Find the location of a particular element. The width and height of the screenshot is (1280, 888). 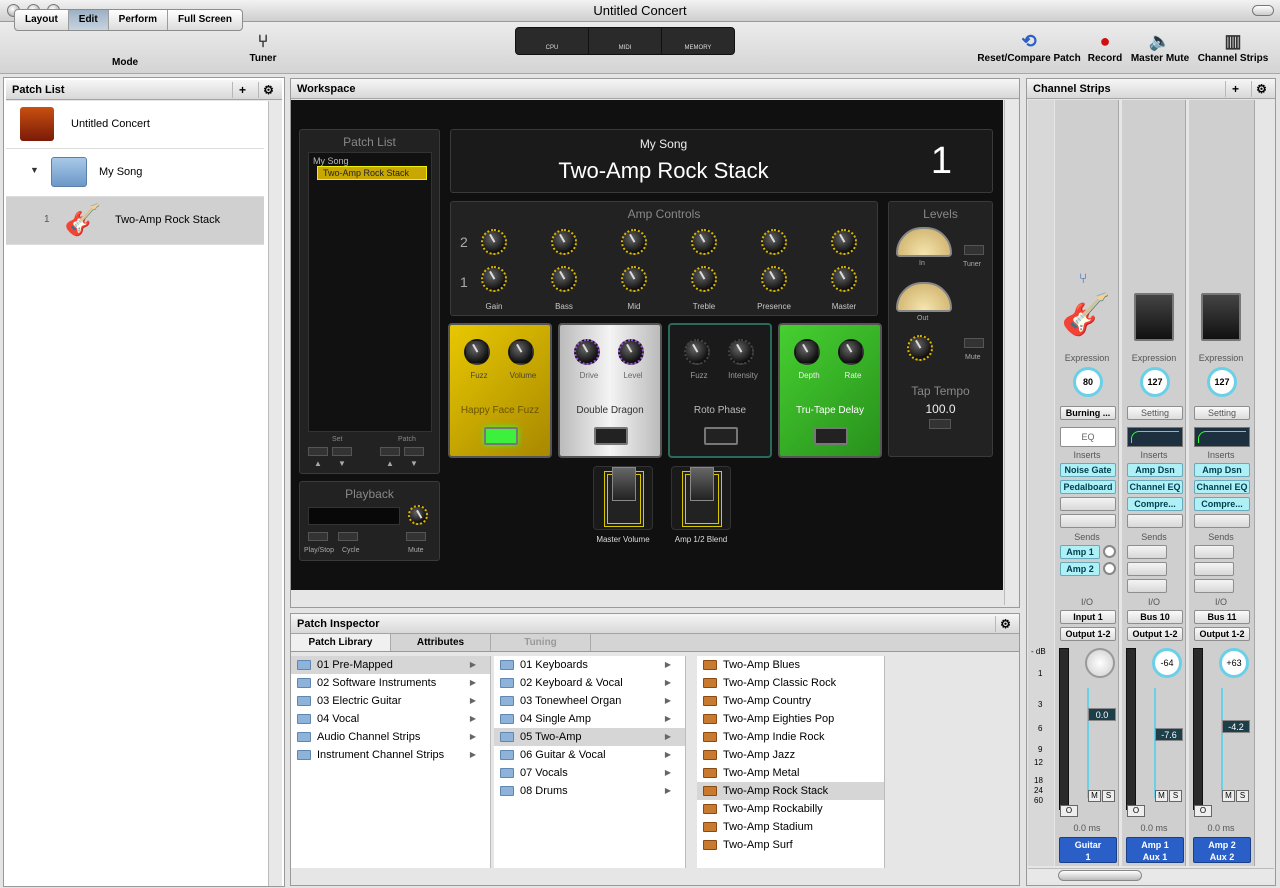

amp1-gain-knob is located at coordinates (494, 279).